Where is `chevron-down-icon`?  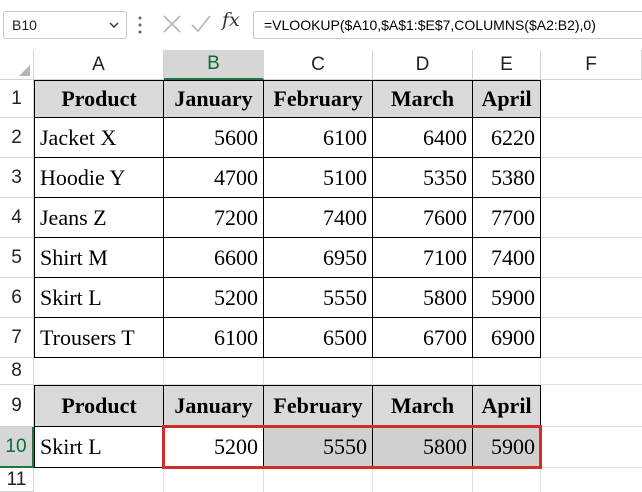
chevron-down-icon is located at coordinates (114, 25).